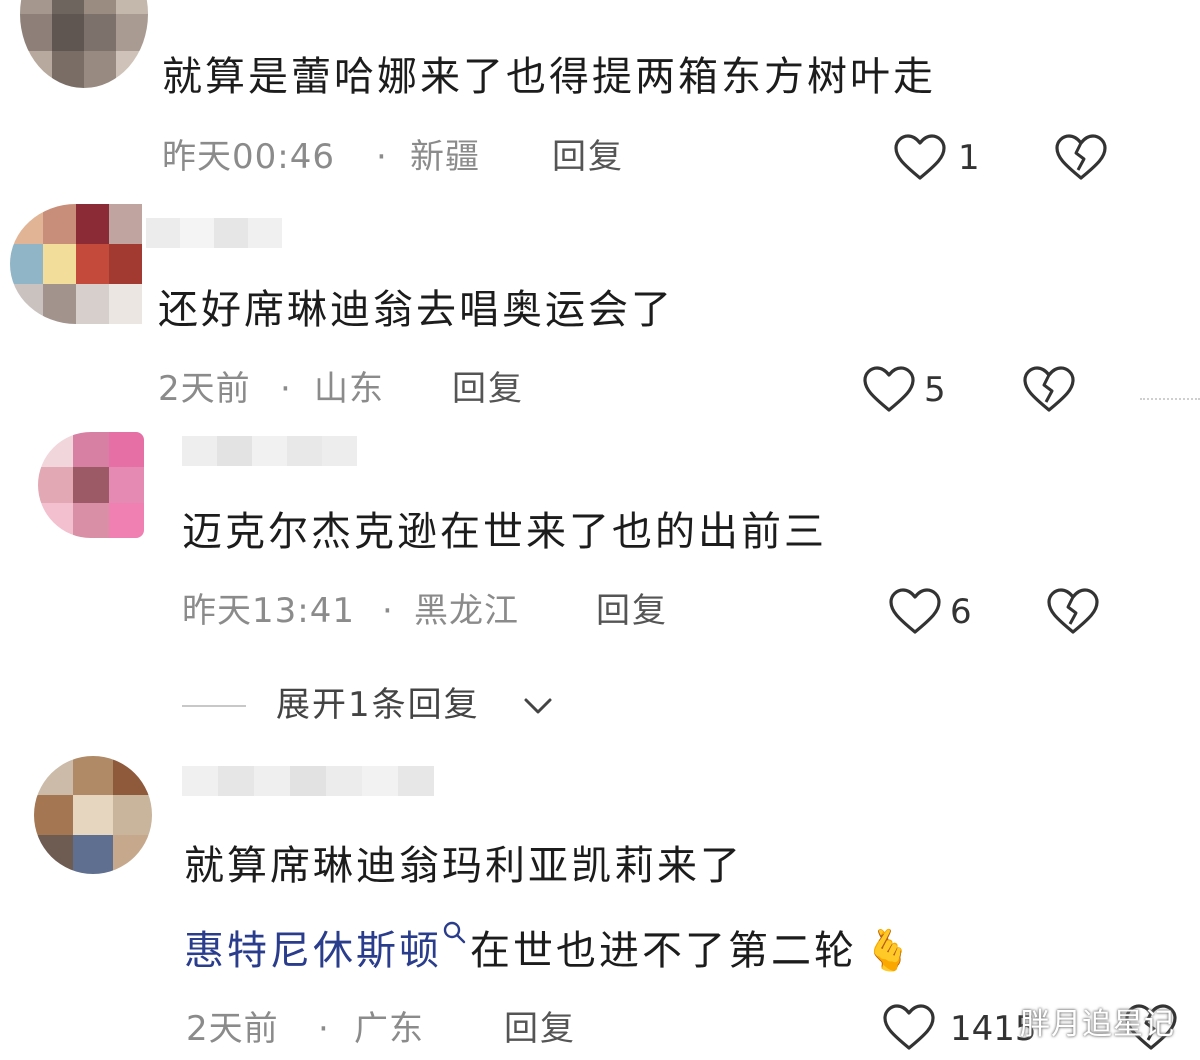 The image size is (1200, 1060). I want to click on comment-location: 广东, so click(389, 1029).